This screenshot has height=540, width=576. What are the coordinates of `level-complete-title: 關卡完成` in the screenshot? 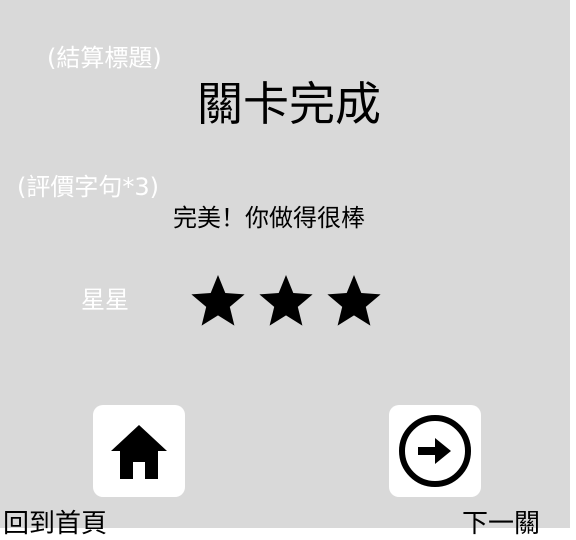 It's located at (289, 104).